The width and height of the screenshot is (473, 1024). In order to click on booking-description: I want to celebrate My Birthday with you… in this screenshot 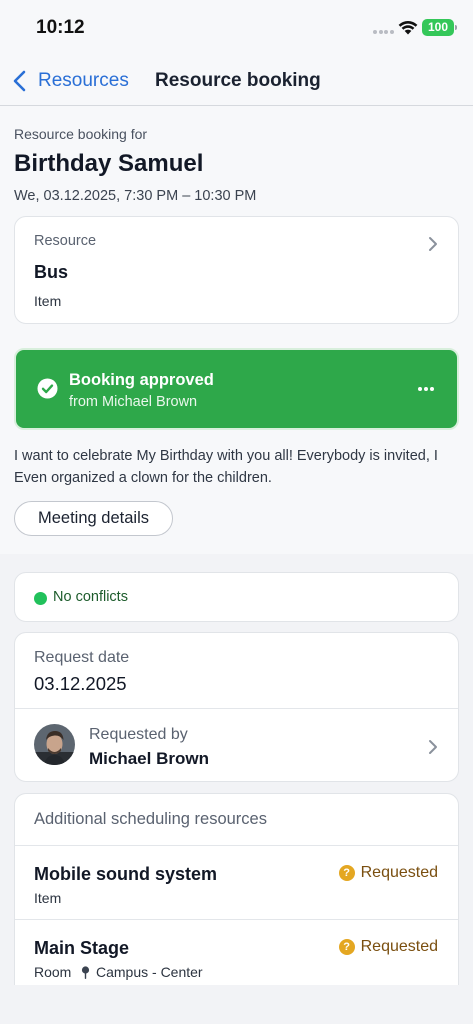, I will do `click(226, 467)`.